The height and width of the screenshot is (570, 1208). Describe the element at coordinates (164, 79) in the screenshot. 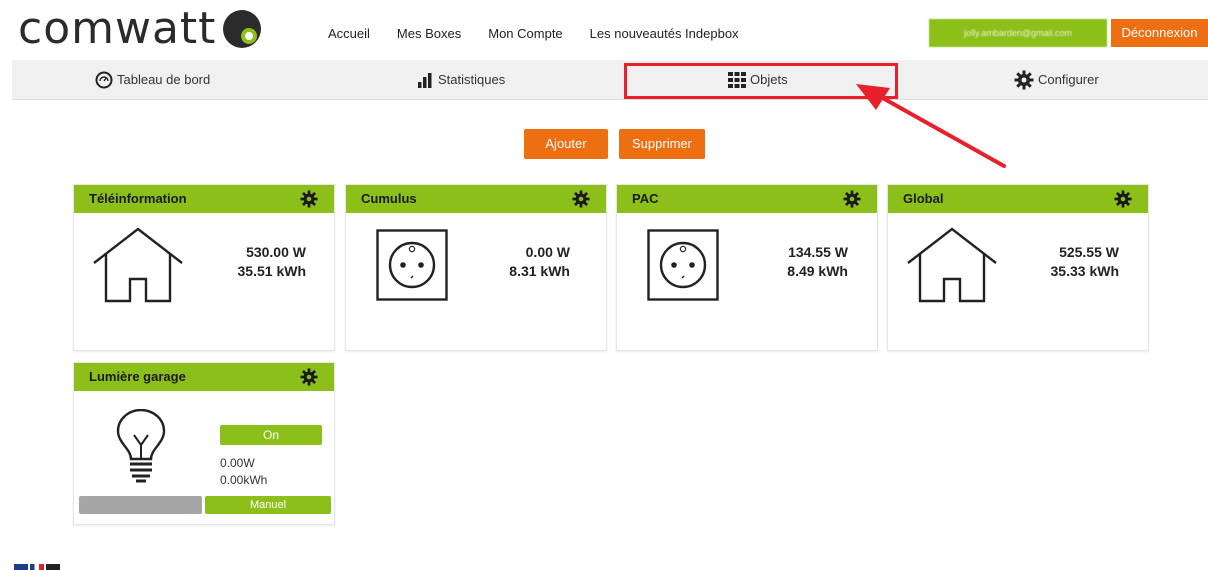

I see `tab-tableau-de-bord-label: Tableau de bord` at that location.